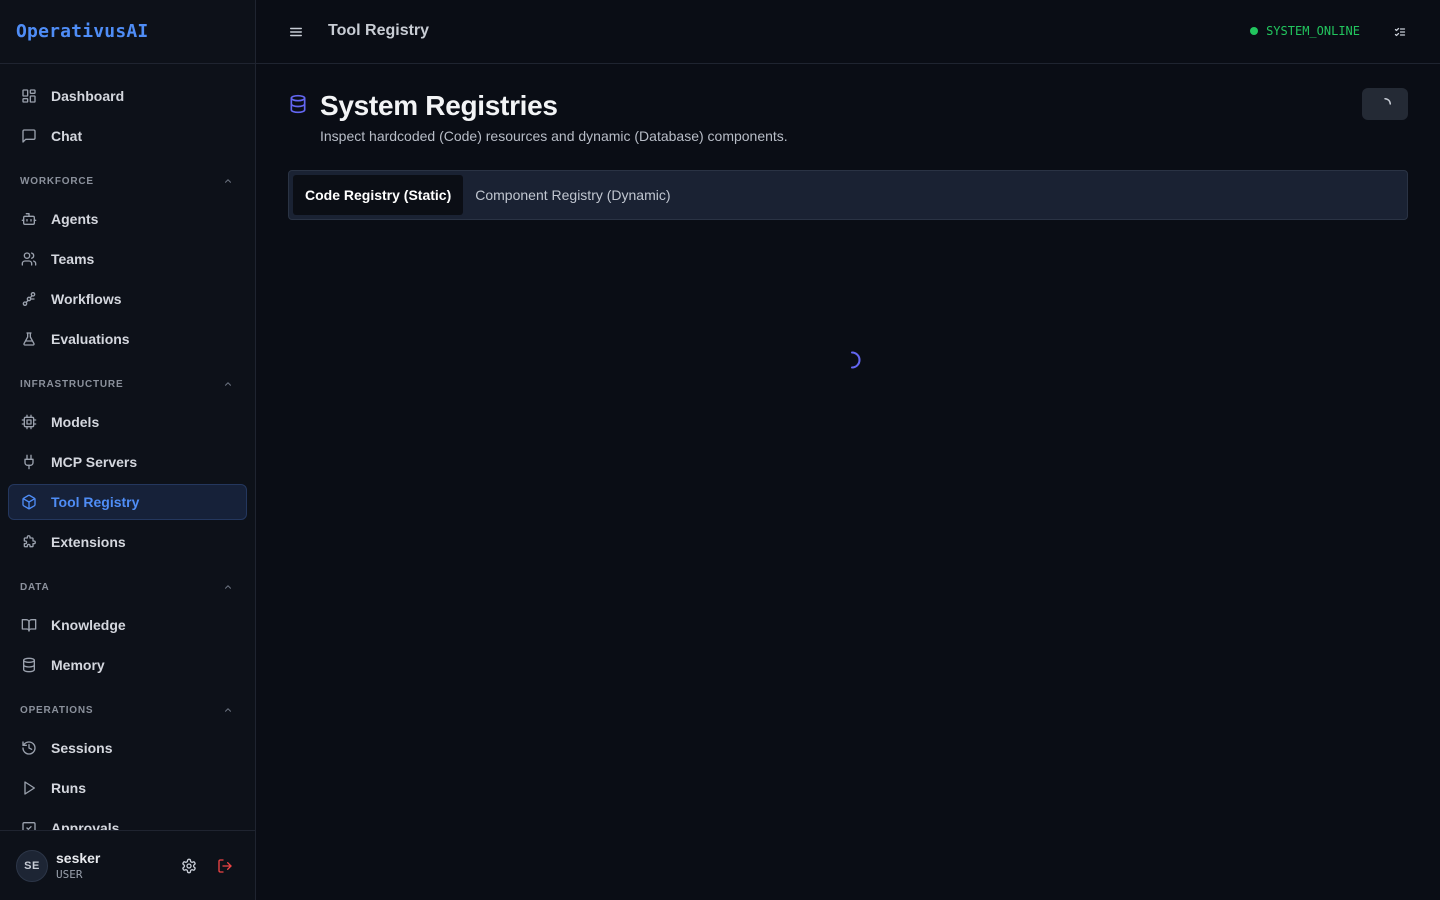  Describe the element at coordinates (88, 625) in the screenshot. I see `sidebar-item-label: Knowledge` at that location.